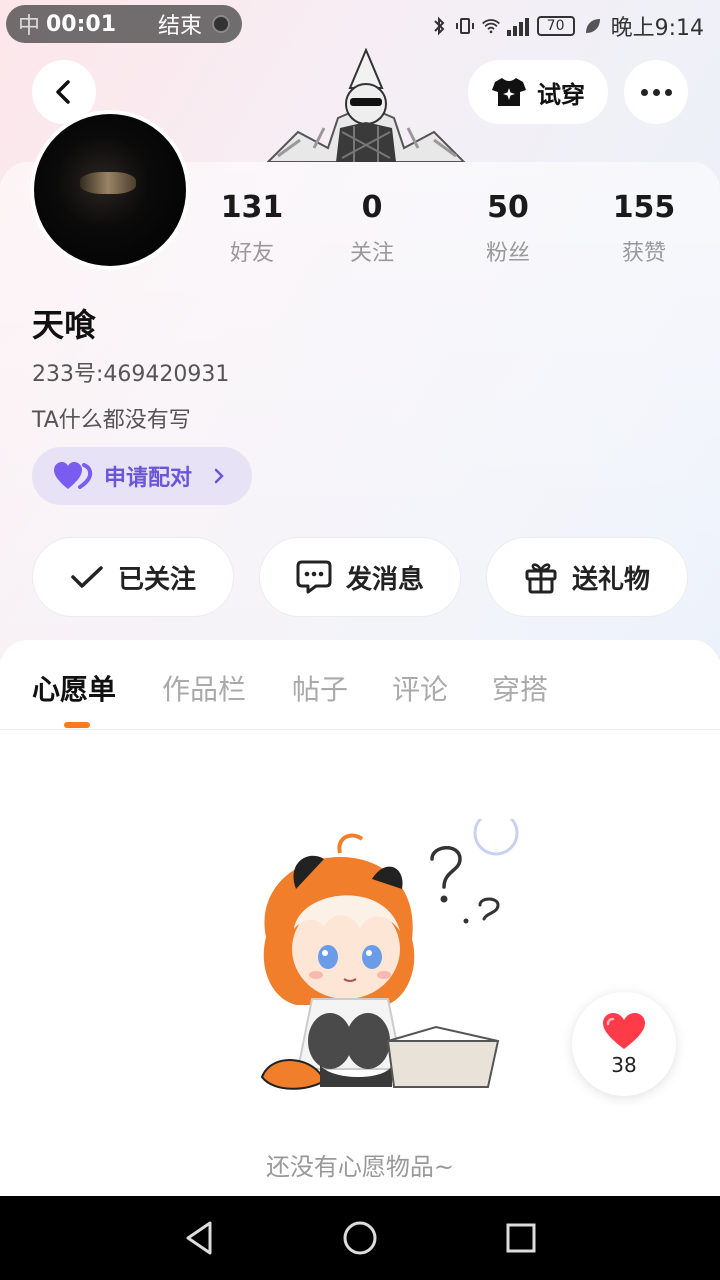 The width and height of the screenshot is (720, 1280). I want to click on recording-icon, so click(221, 24).